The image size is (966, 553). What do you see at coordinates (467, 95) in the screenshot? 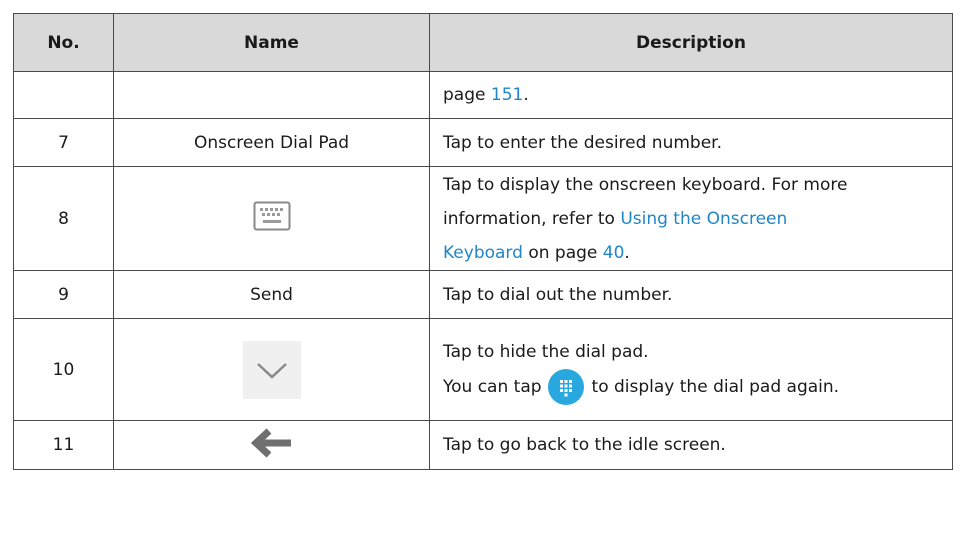
I see `desc-text: page` at bounding box center [467, 95].